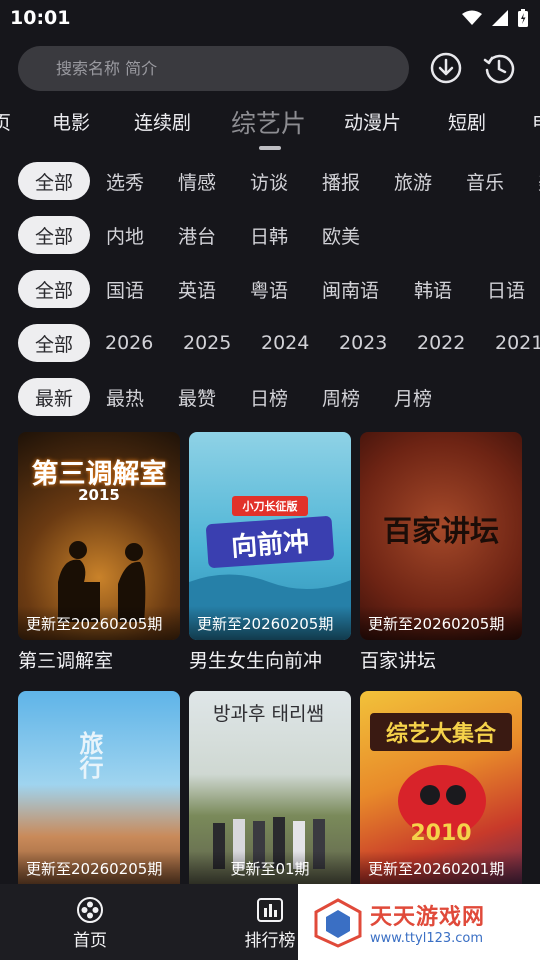  I want to click on filter-chip: 粤语, so click(269, 289).